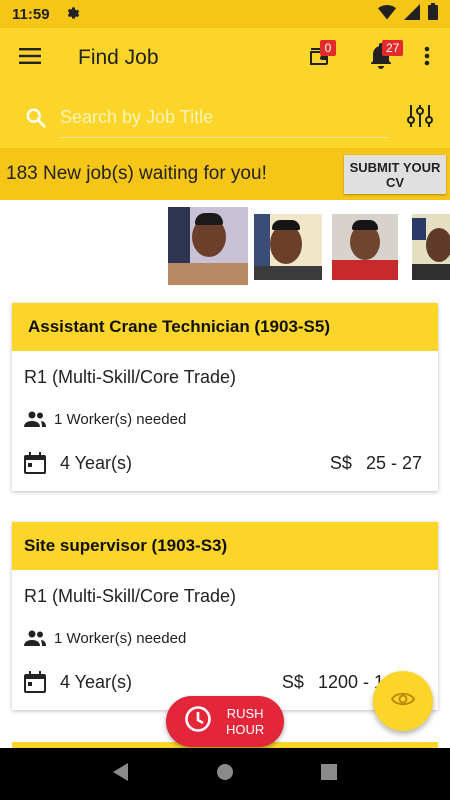 The image size is (450, 800). I want to click on view-fab-button, so click(403, 701).